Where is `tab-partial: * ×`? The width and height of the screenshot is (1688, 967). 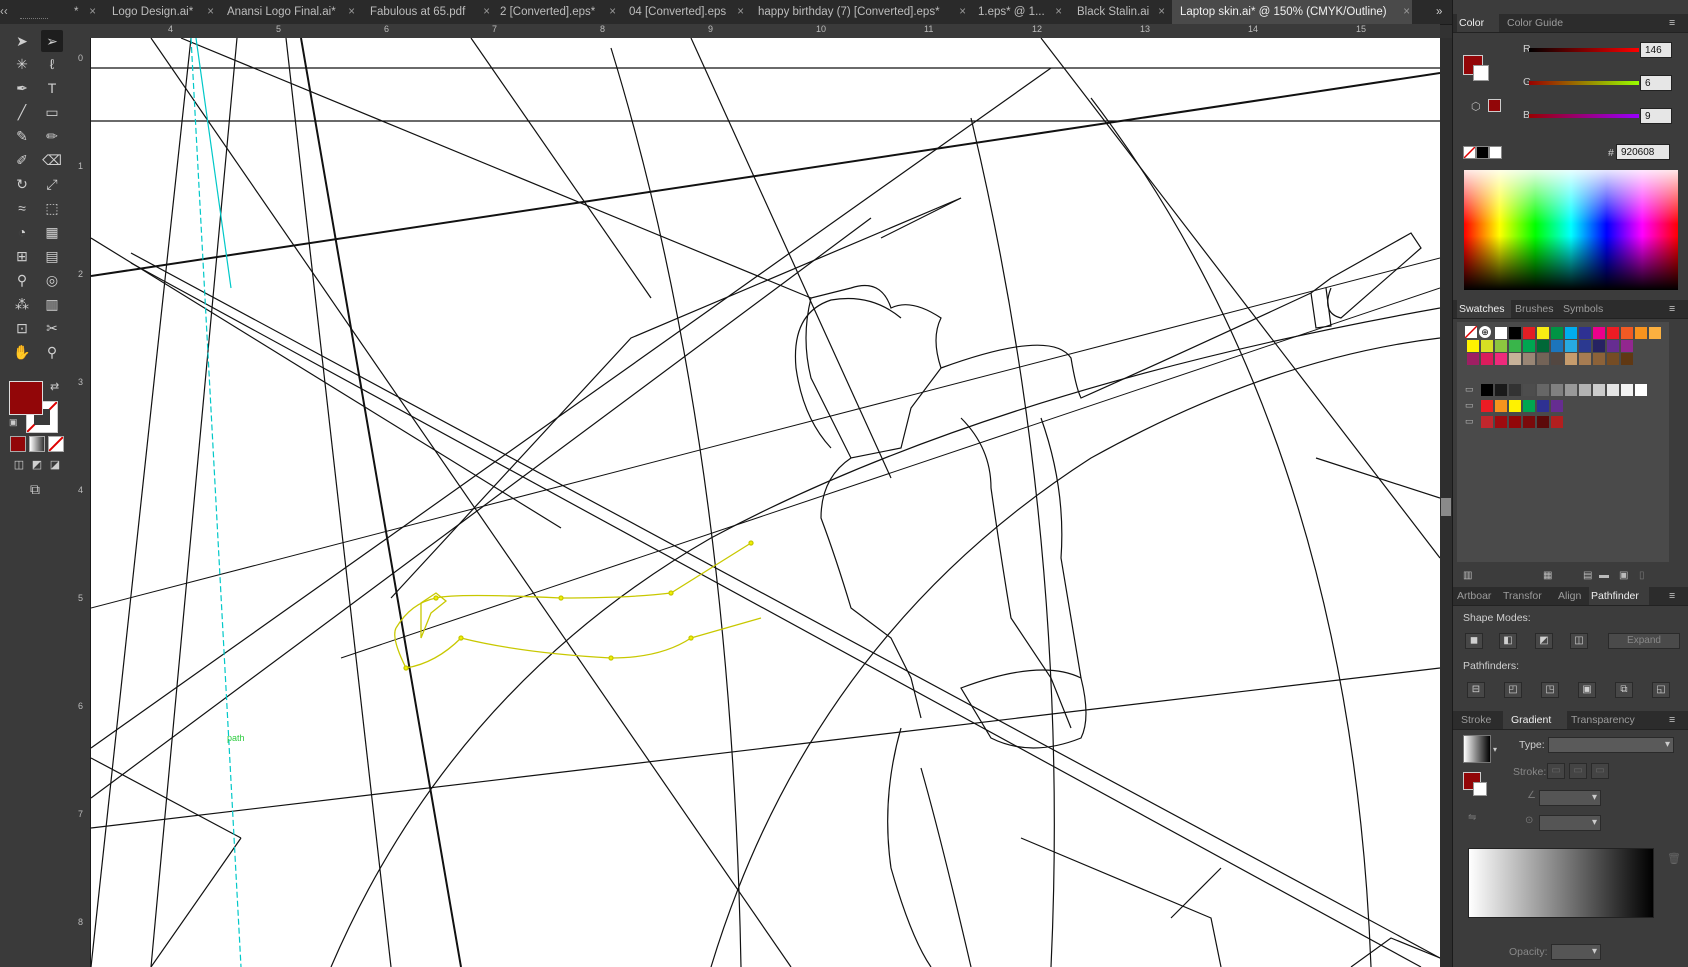
tab-partial: * × is located at coordinates (86, 12).